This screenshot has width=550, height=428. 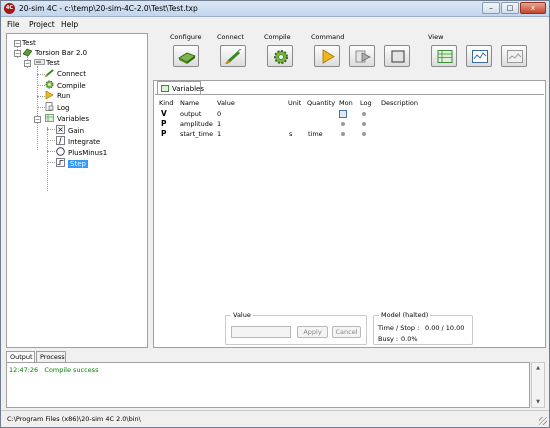 I want to click on log-icon, so click(x=49, y=106).